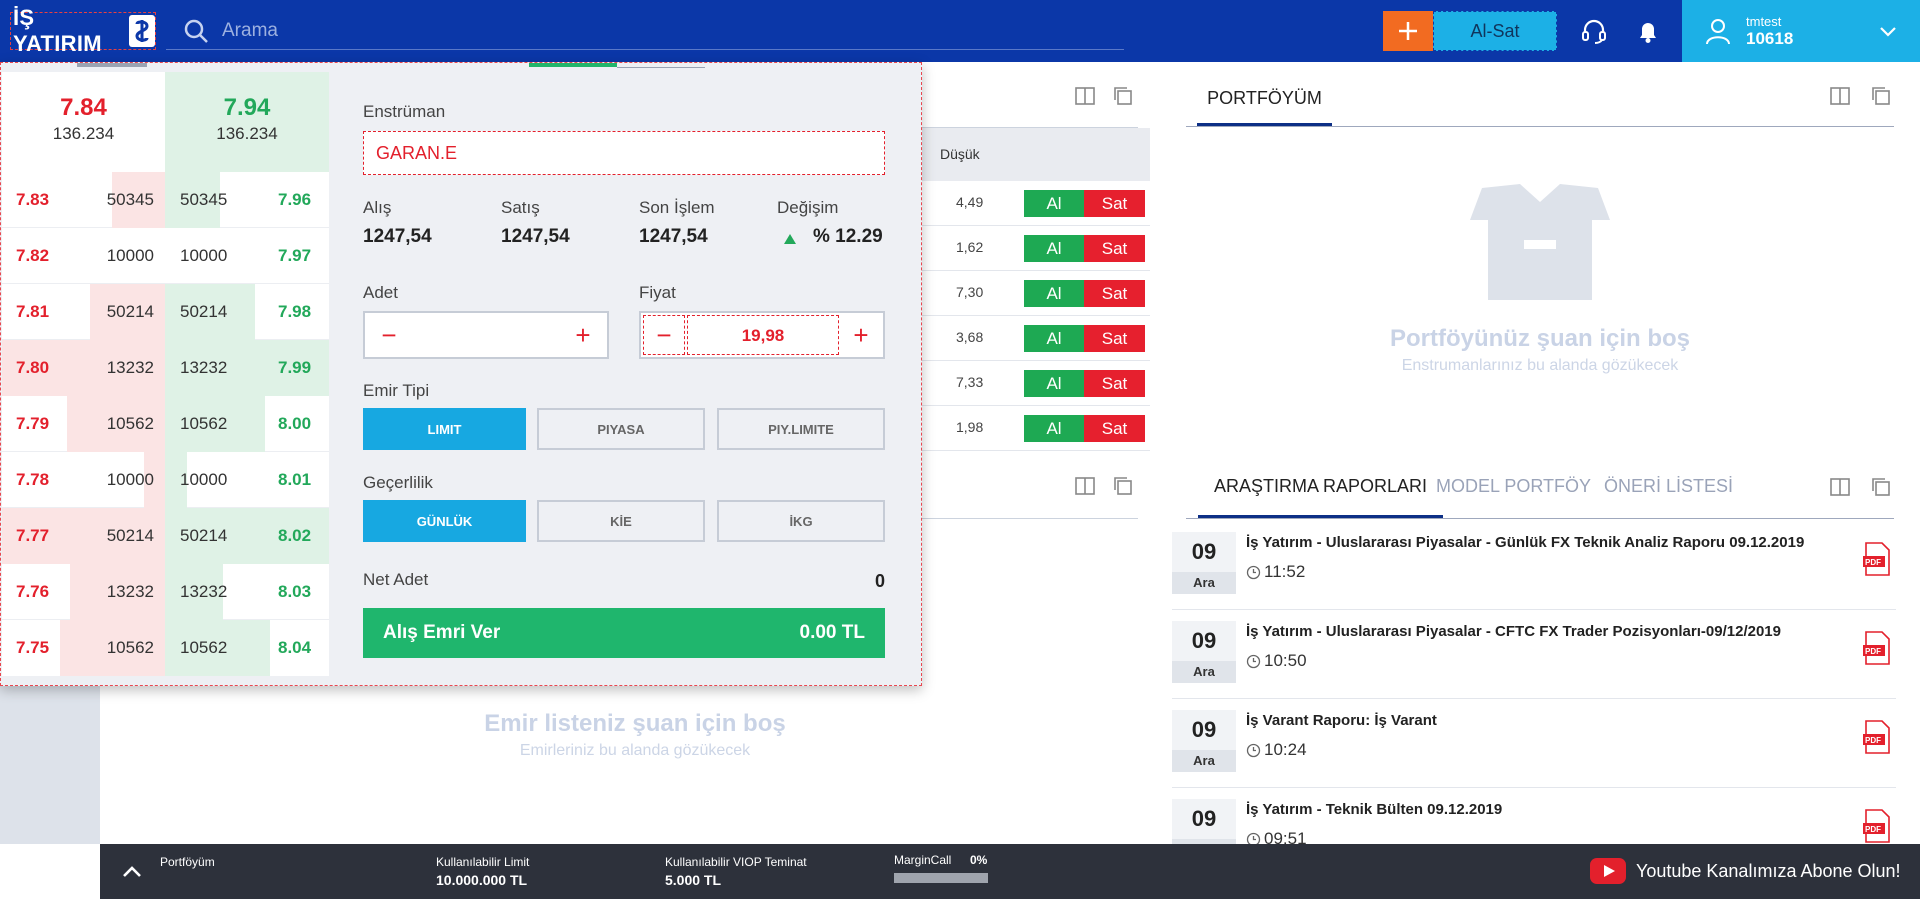 The image size is (1920, 899). I want to click on ask-price: 7.99, so click(295, 367).